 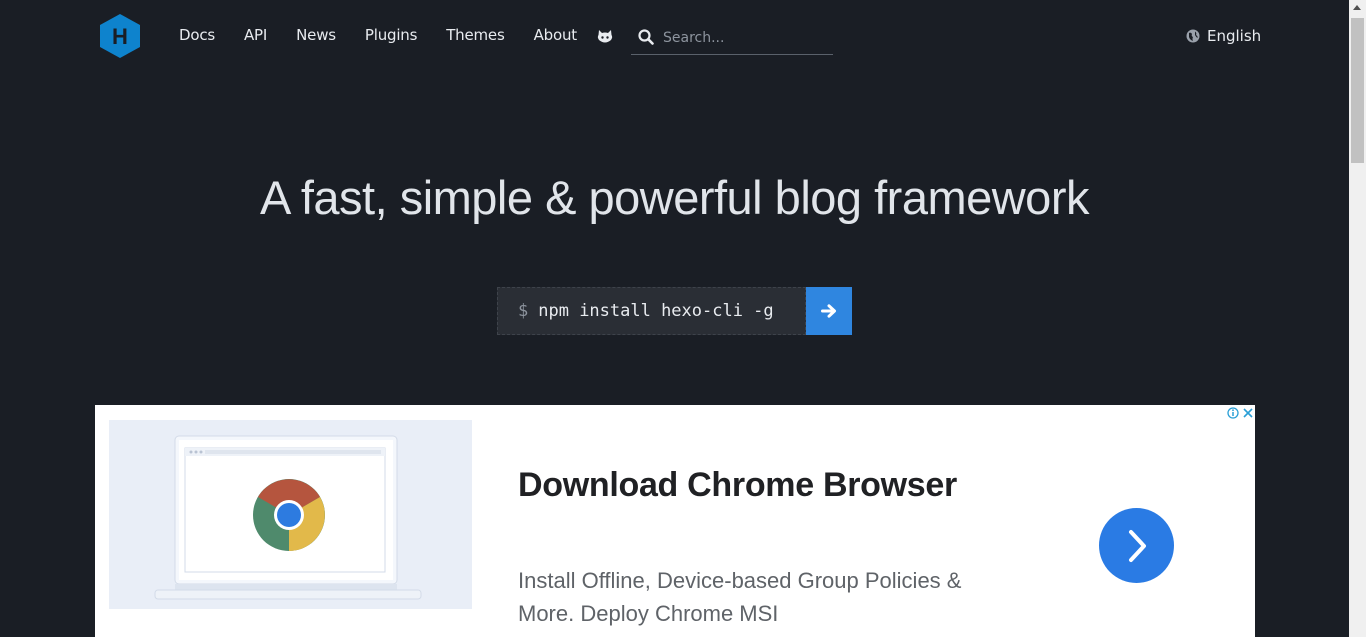 I want to click on hexo-logo: H, so click(x=120, y=36).